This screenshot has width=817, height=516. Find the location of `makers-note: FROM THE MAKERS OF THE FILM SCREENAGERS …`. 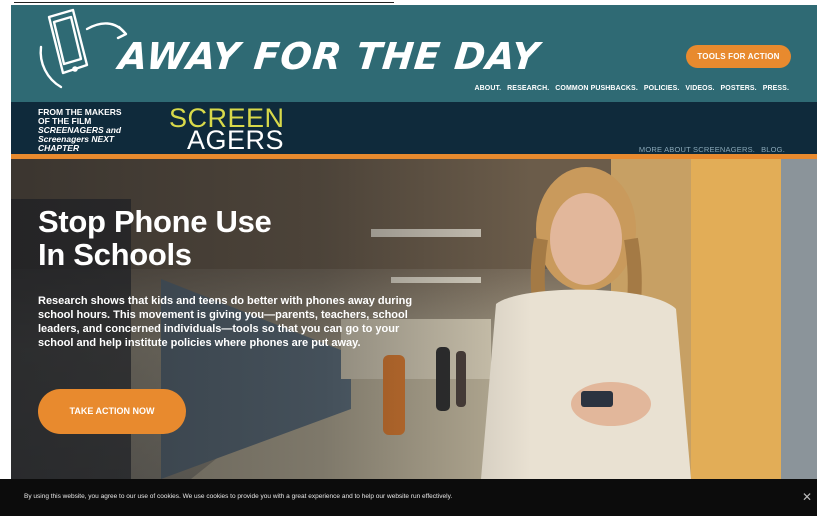

makers-note: FROM THE MAKERS OF THE FILM SCREENAGERS … is located at coordinates (93, 130).